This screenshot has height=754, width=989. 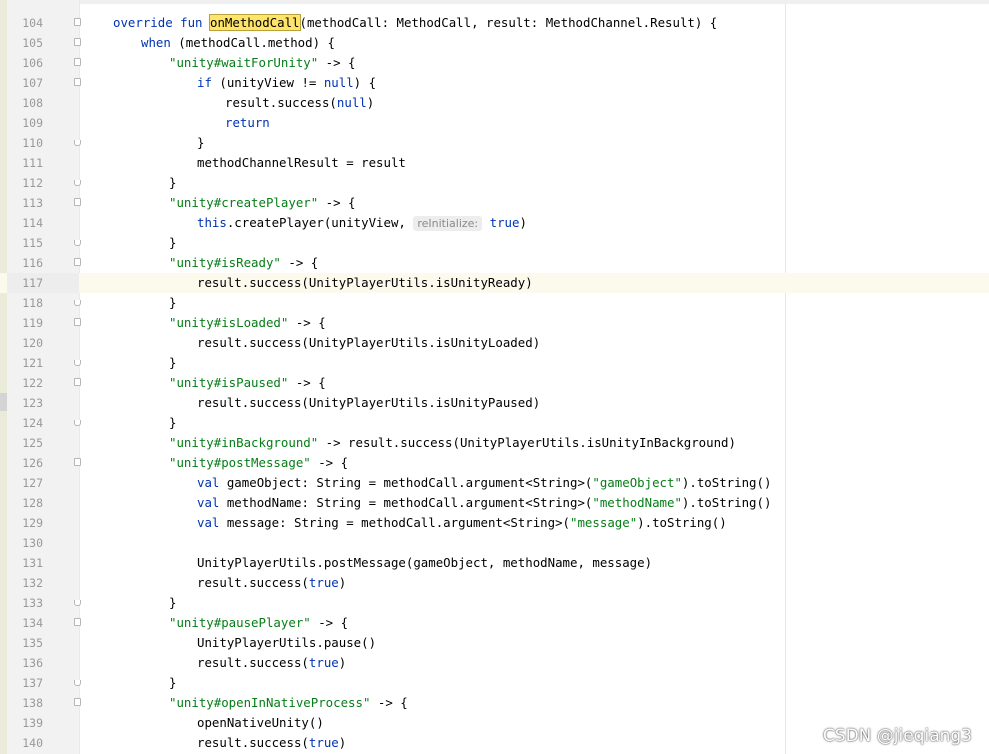 I want to click on code-text: "unity#pausePlayer" -> {, so click(x=258, y=623).